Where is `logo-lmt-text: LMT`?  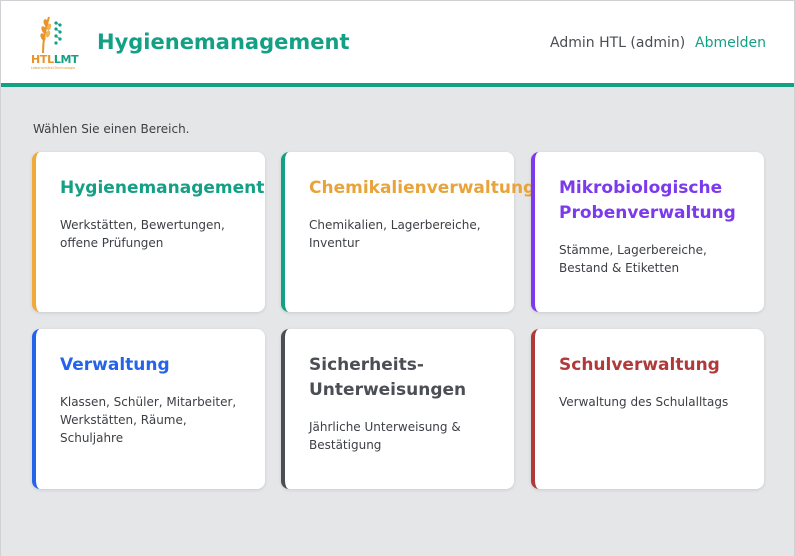 logo-lmt-text: LMT is located at coordinates (66, 59).